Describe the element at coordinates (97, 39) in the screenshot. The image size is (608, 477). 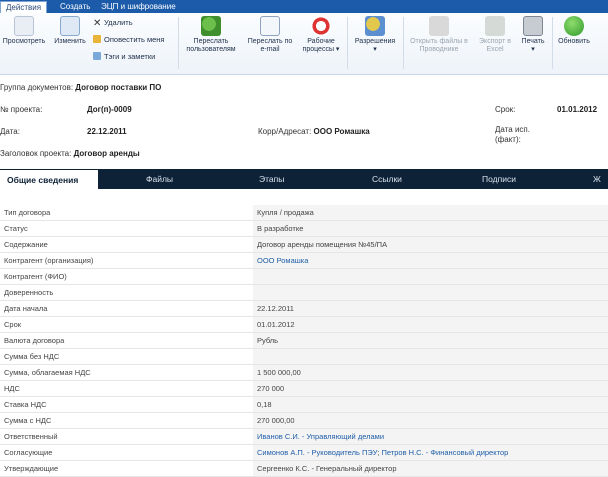
I see `bell-icon` at that location.